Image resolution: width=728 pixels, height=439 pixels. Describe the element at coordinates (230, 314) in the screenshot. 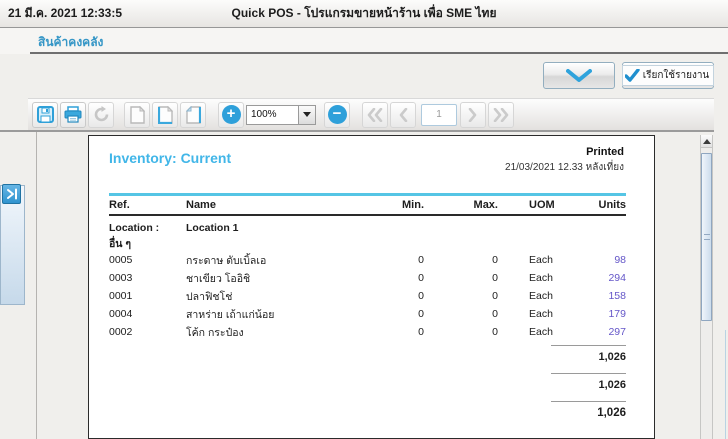

I see `cell-name: สาหร่าย เถ้าแก่น้อย` at that location.